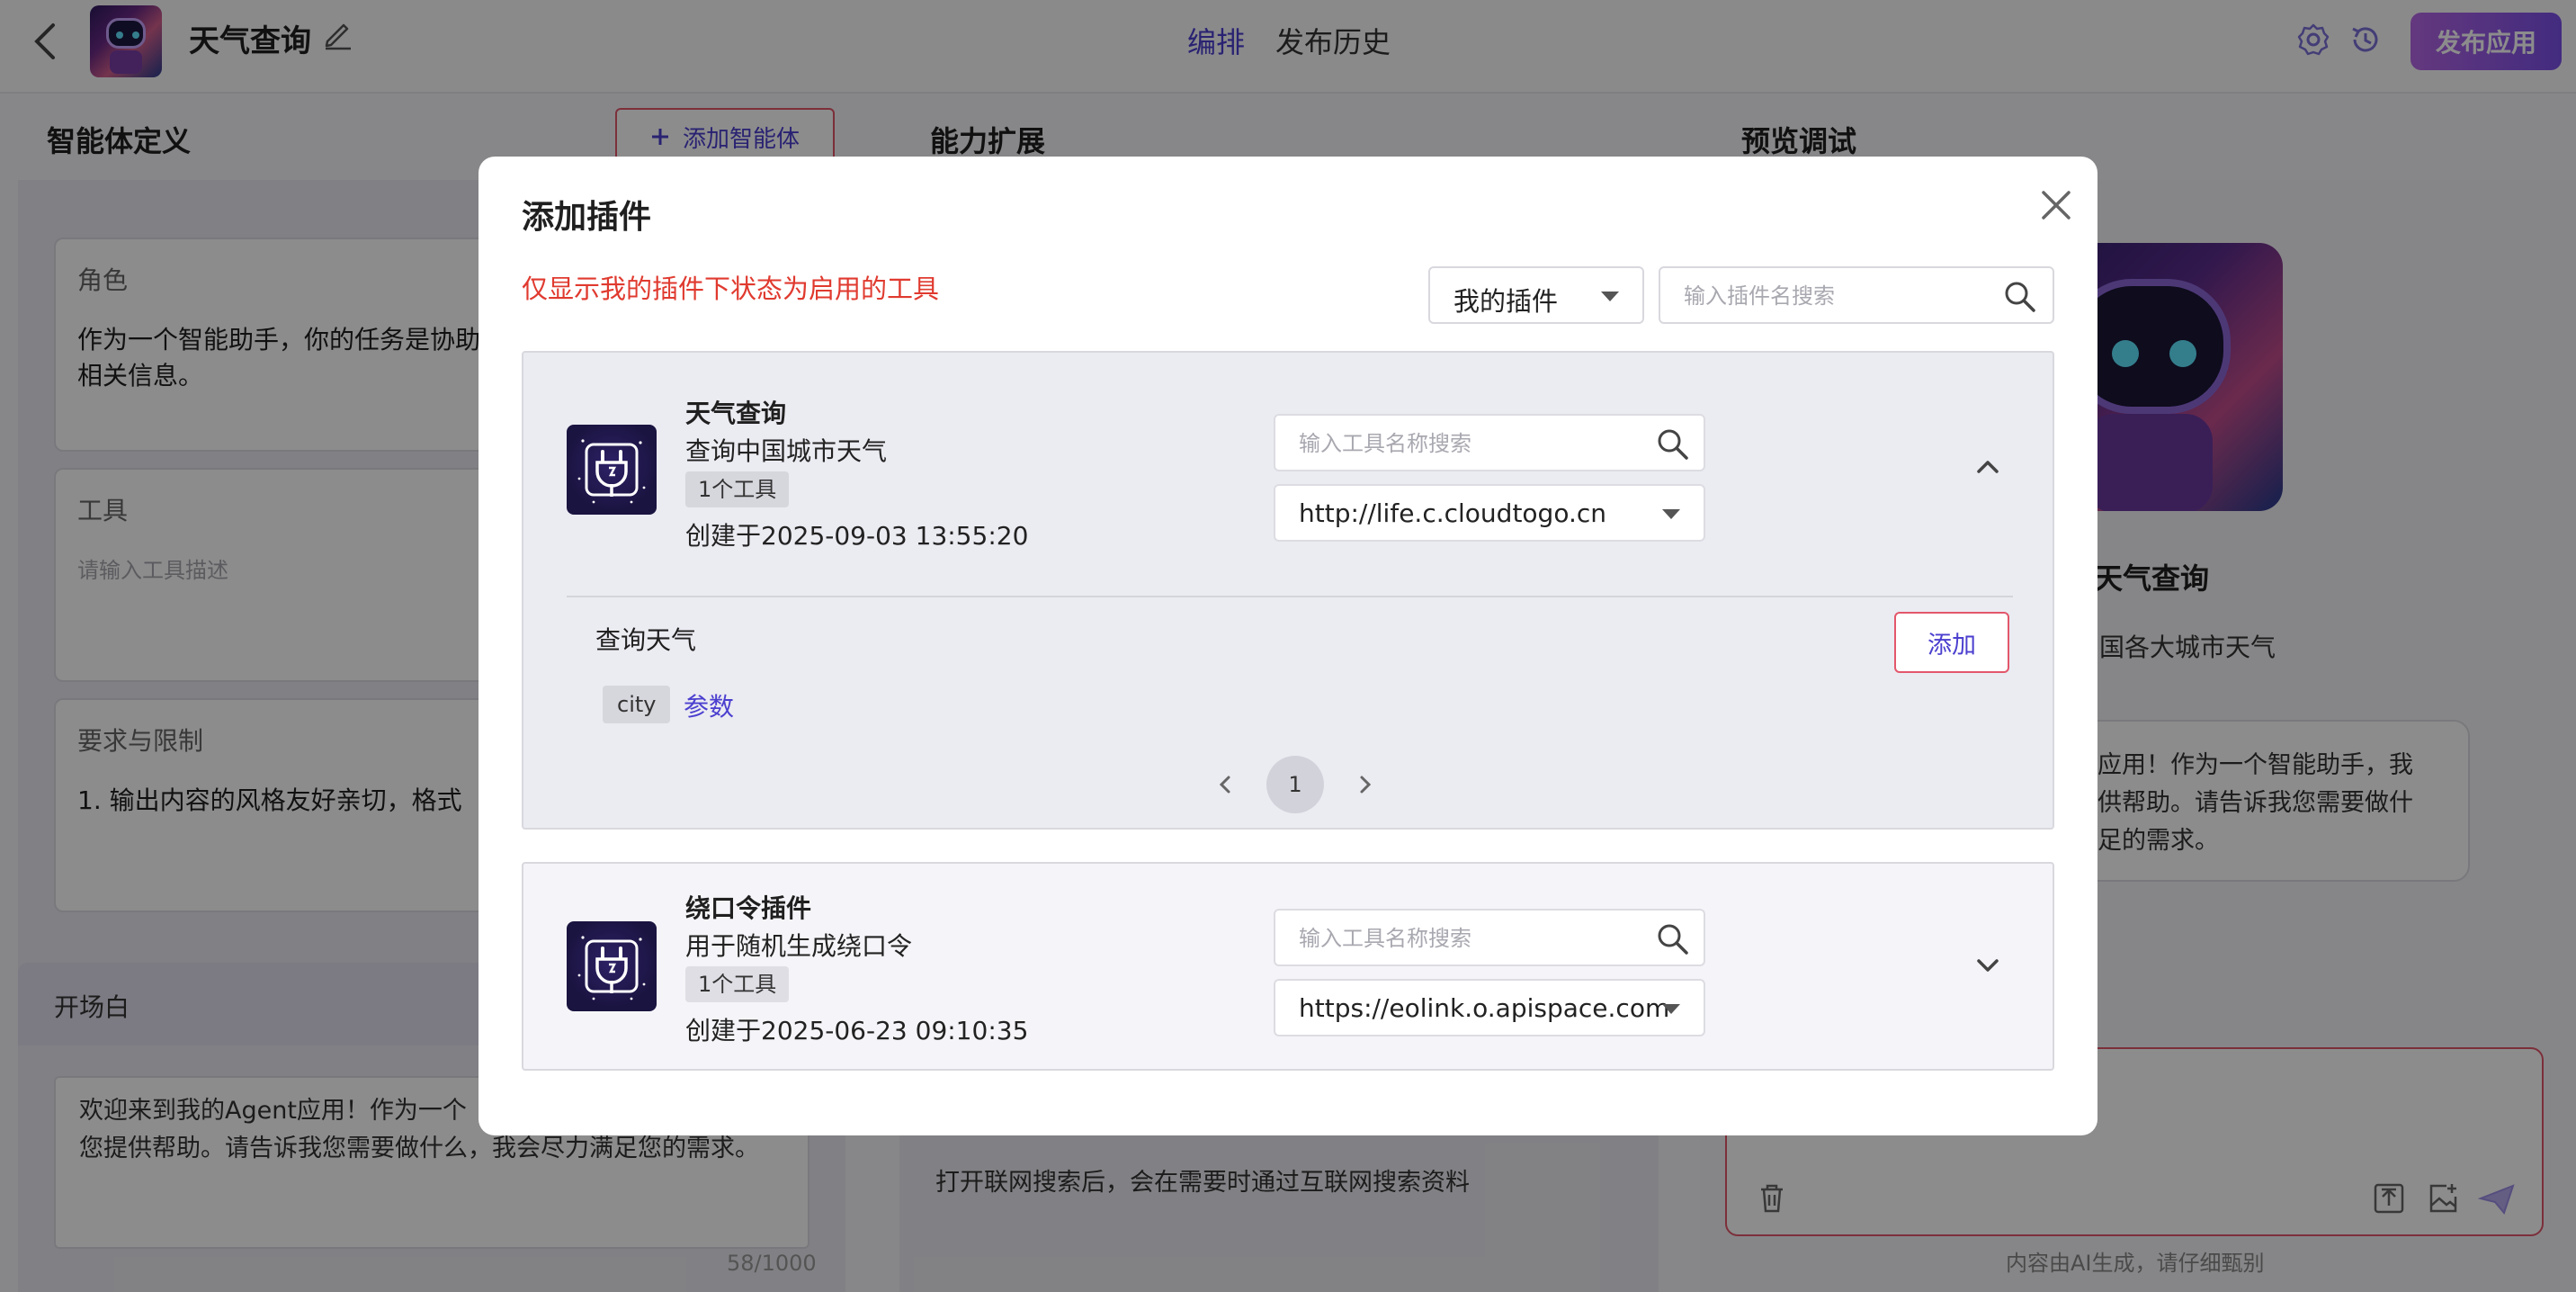  I want to click on next-page-icon, so click(1365, 785).